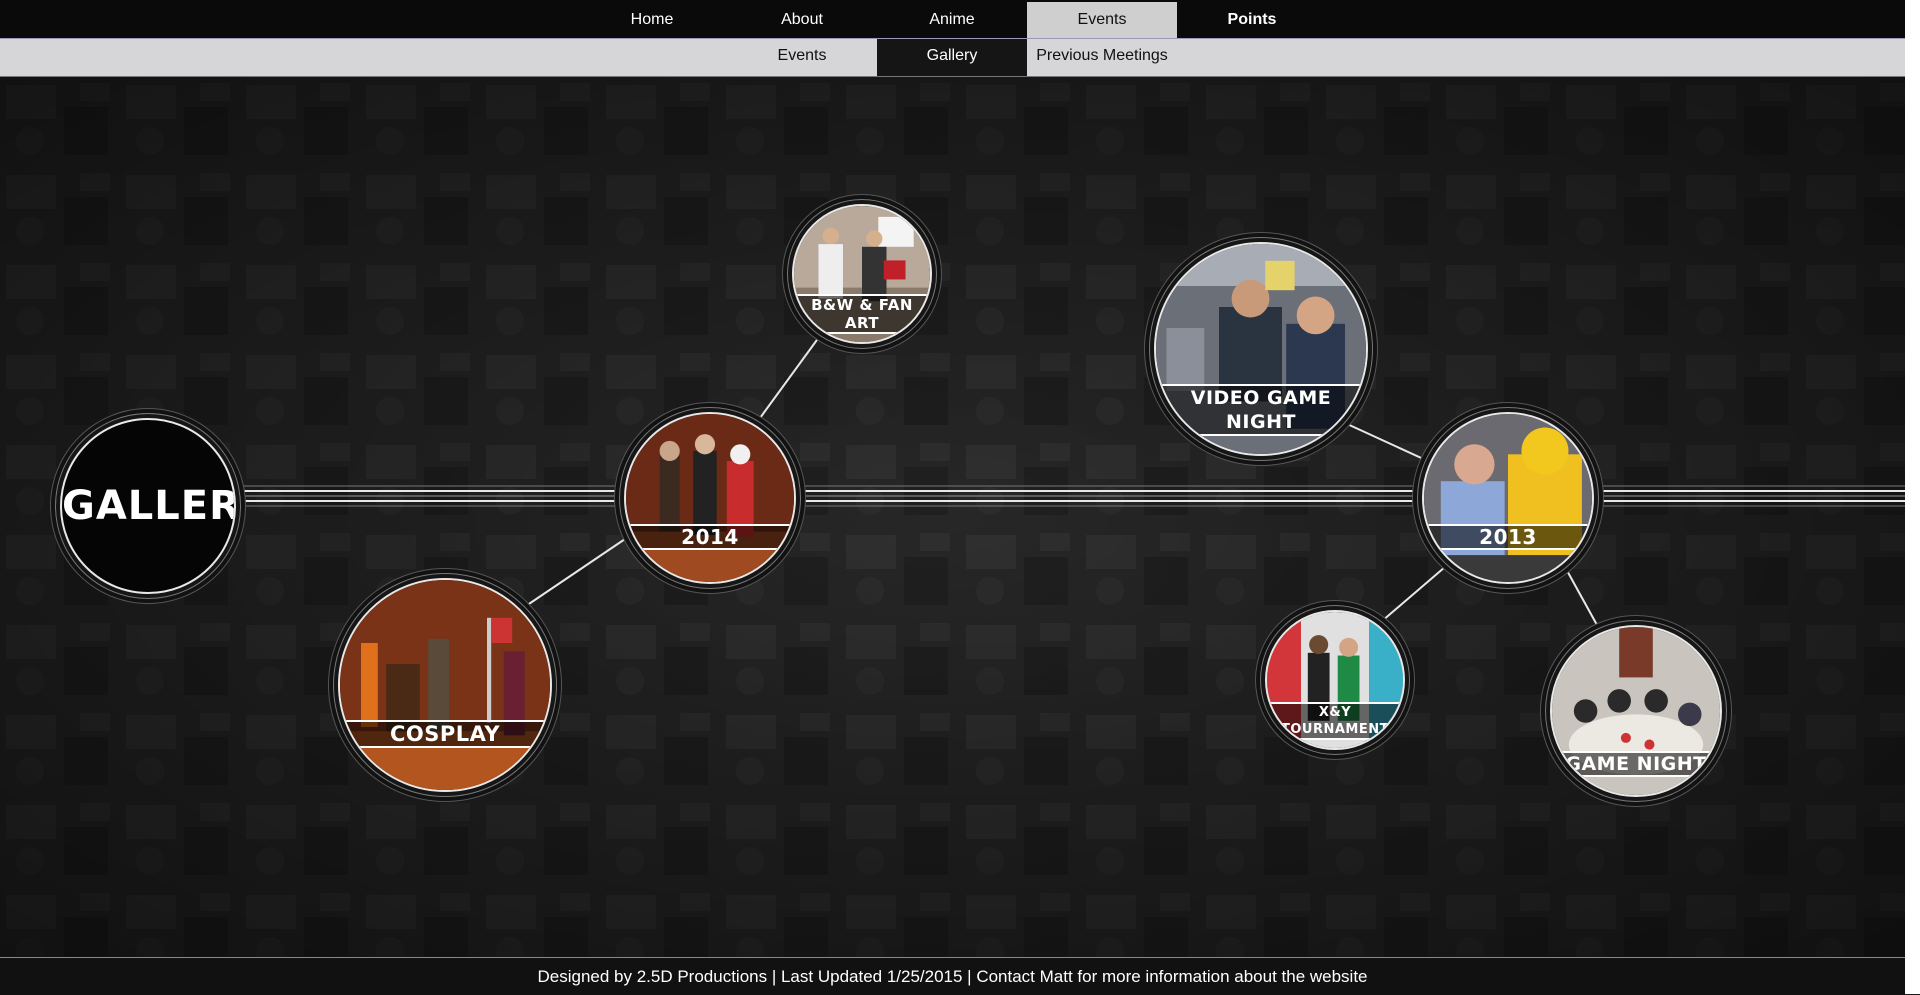 This screenshot has height=995, width=1920. What do you see at coordinates (445, 734) in the screenshot?
I see `bubble-cosplay-caption: COSPLAY` at bounding box center [445, 734].